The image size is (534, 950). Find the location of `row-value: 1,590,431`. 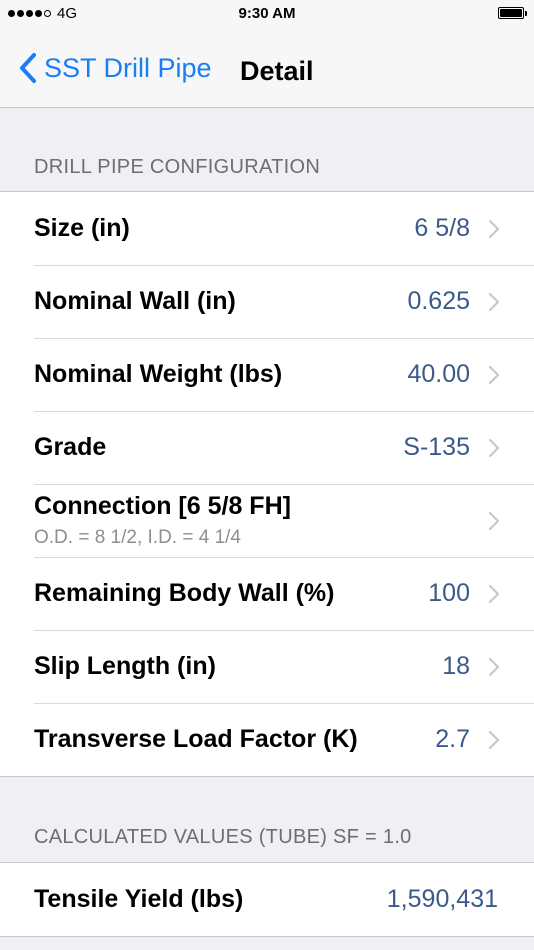

row-value: 1,590,431 is located at coordinates (442, 899).